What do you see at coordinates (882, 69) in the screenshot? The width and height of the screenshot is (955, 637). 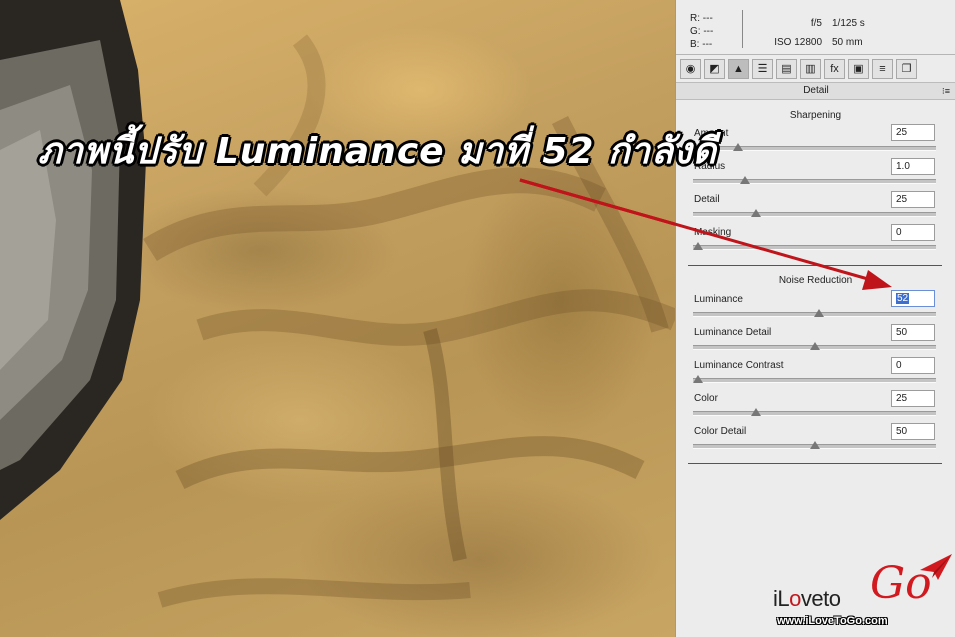 I see `presets-icon: ≡` at bounding box center [882, 69].